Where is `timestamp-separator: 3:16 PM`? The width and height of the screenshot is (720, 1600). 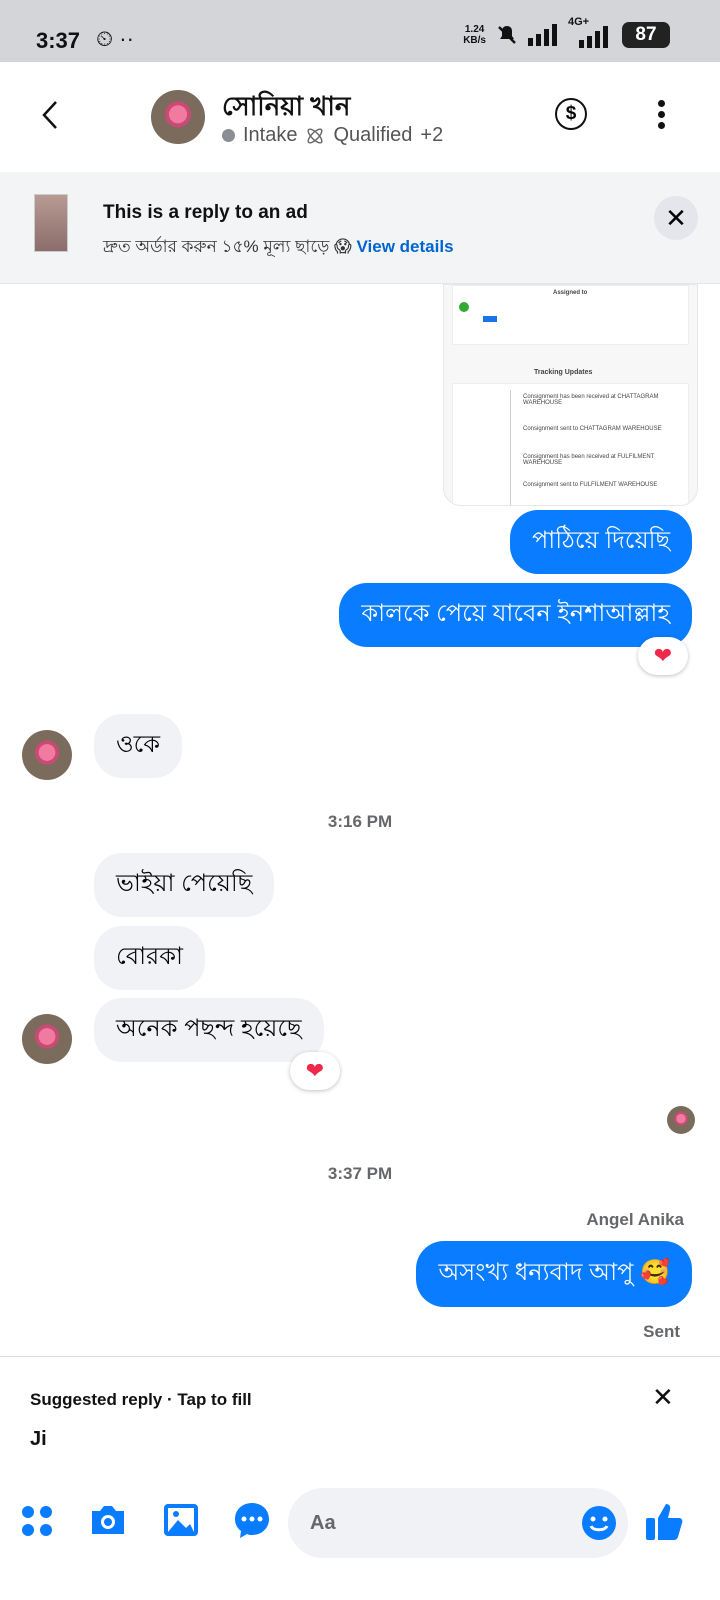 timestamp-separator: 3:16 PM is located at coordinates (360, 821).